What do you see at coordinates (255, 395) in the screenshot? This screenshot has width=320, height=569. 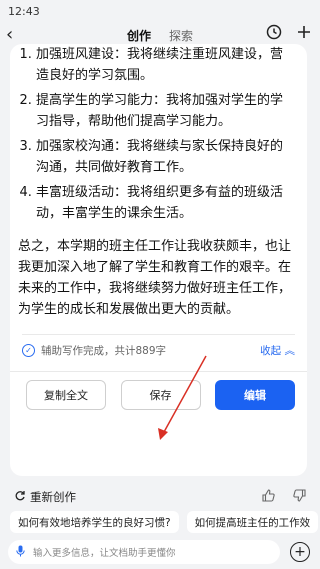 I see `edit-button: 编辑` at bounding box center [255, 395].